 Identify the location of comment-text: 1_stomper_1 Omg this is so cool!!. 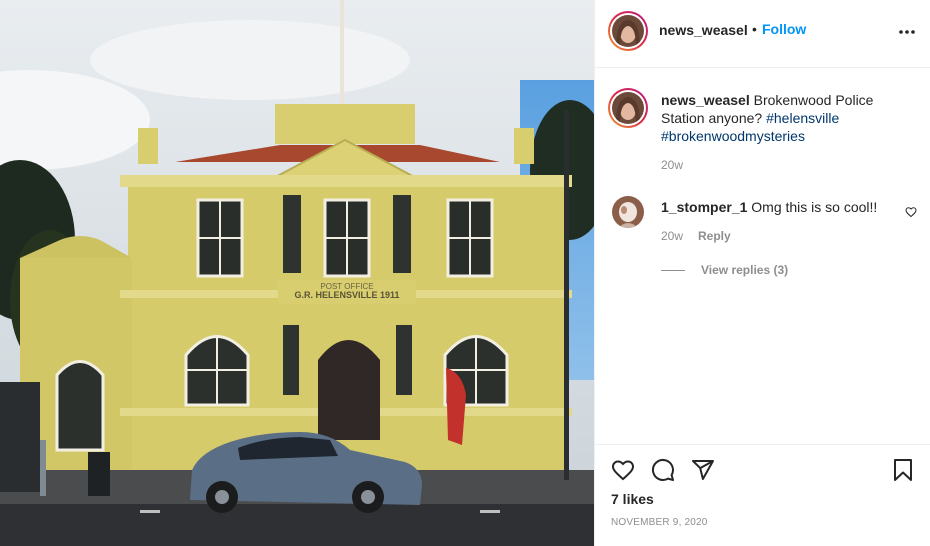
(776, 207).